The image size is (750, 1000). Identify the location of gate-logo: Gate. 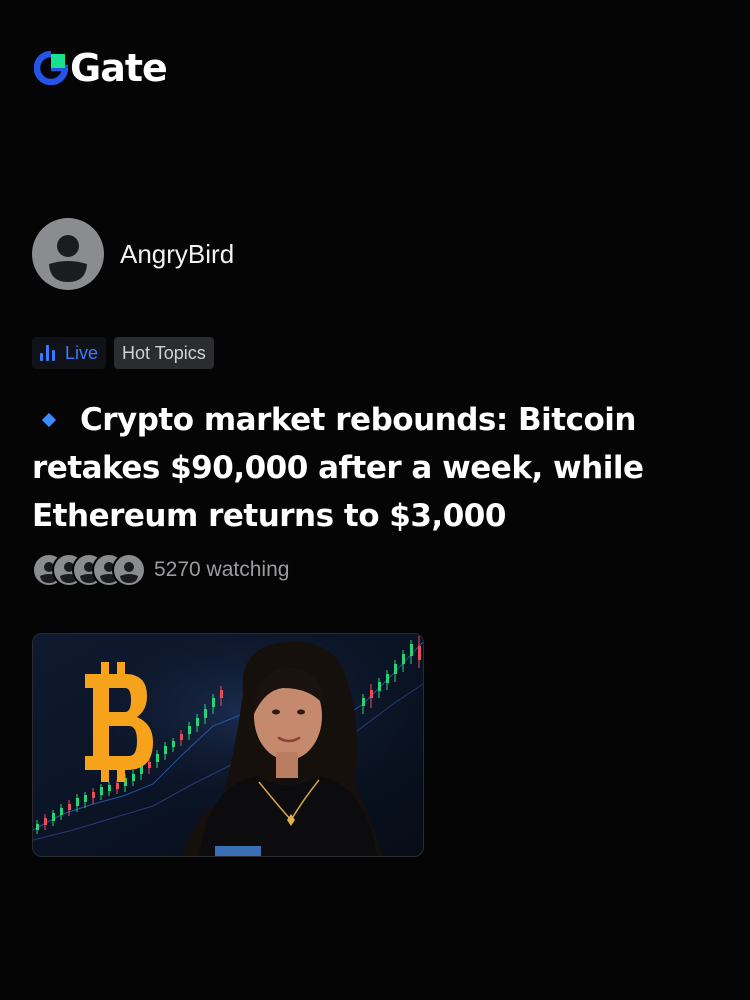
(101, 68).